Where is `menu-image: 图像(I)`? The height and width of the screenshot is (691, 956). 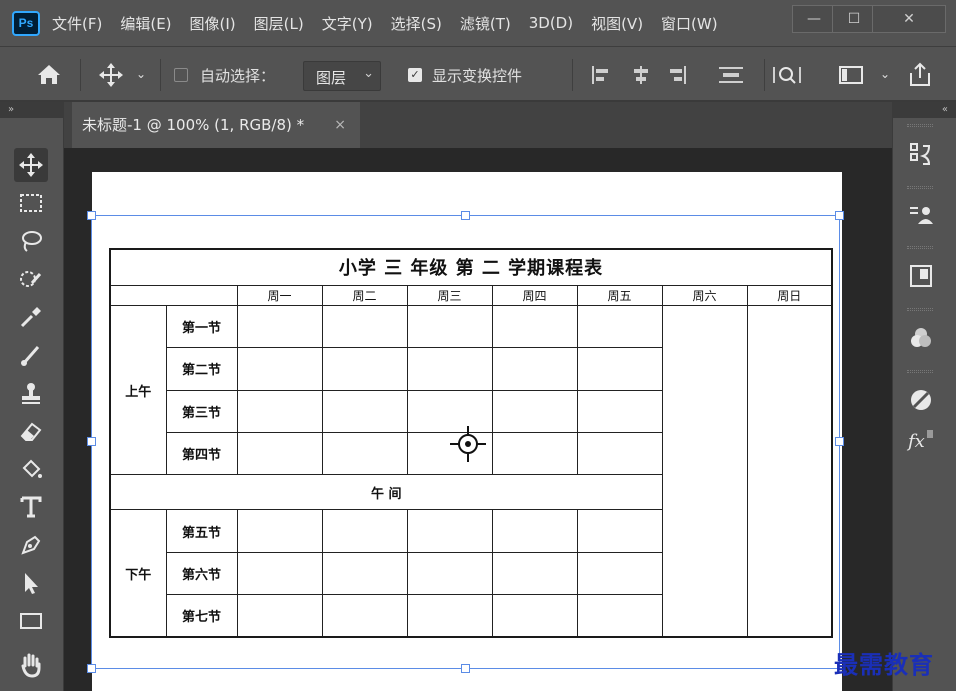 menu-image: 图像(I) is located at coordinates (213, 23).